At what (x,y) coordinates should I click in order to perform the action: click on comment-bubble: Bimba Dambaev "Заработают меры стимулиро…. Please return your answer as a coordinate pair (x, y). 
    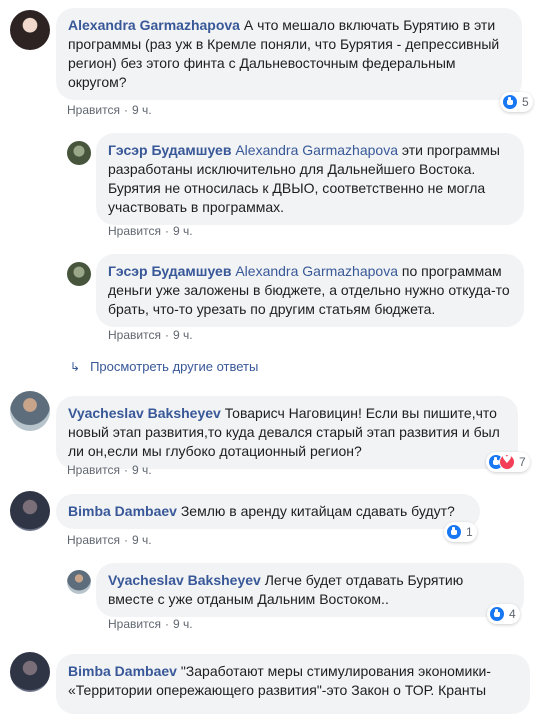
    Looking at the image, I should click on (293, 684).